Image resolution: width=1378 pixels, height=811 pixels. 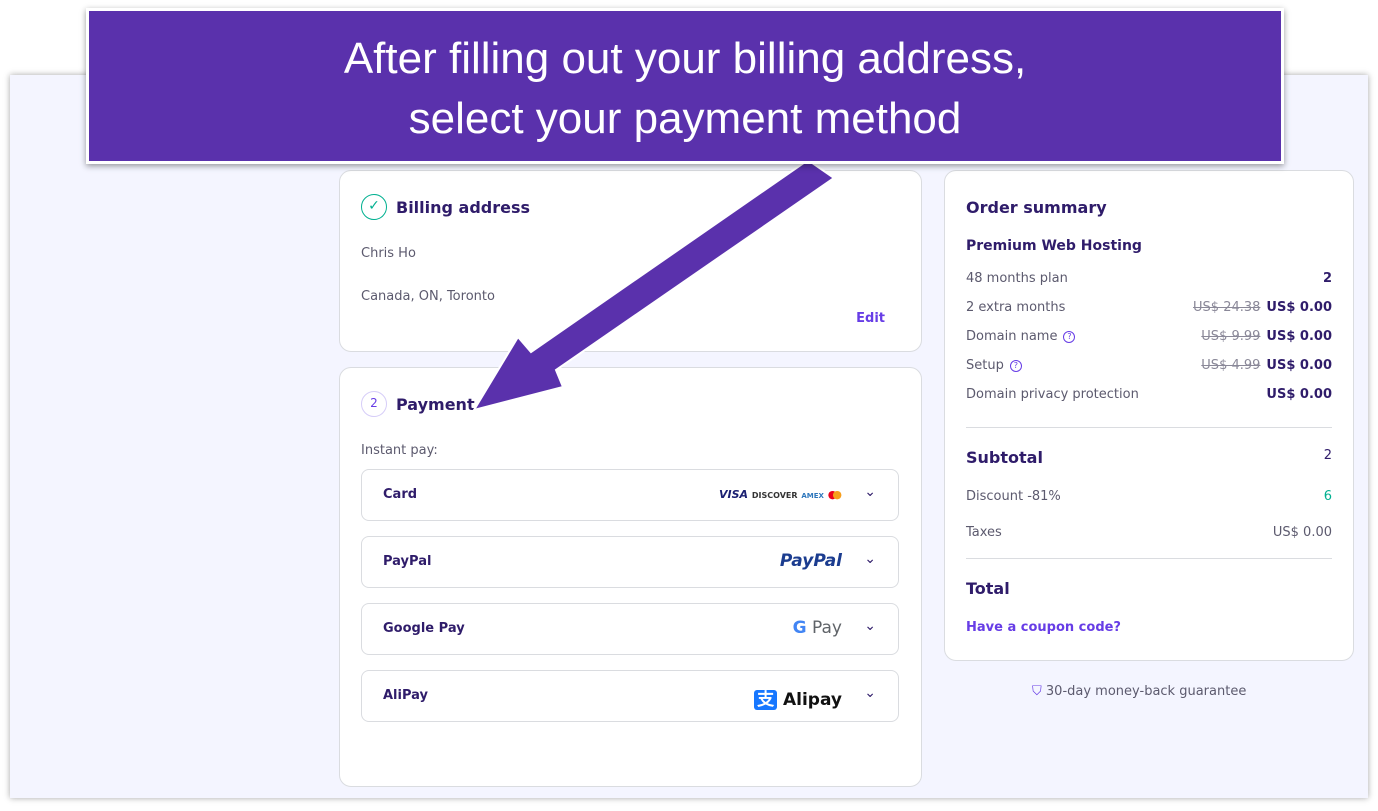 What do you see at coordinates (685, 58) in the screenshot?
I see `banner-line-1: After filling out your billing address,` at bounding box center [685, 58].